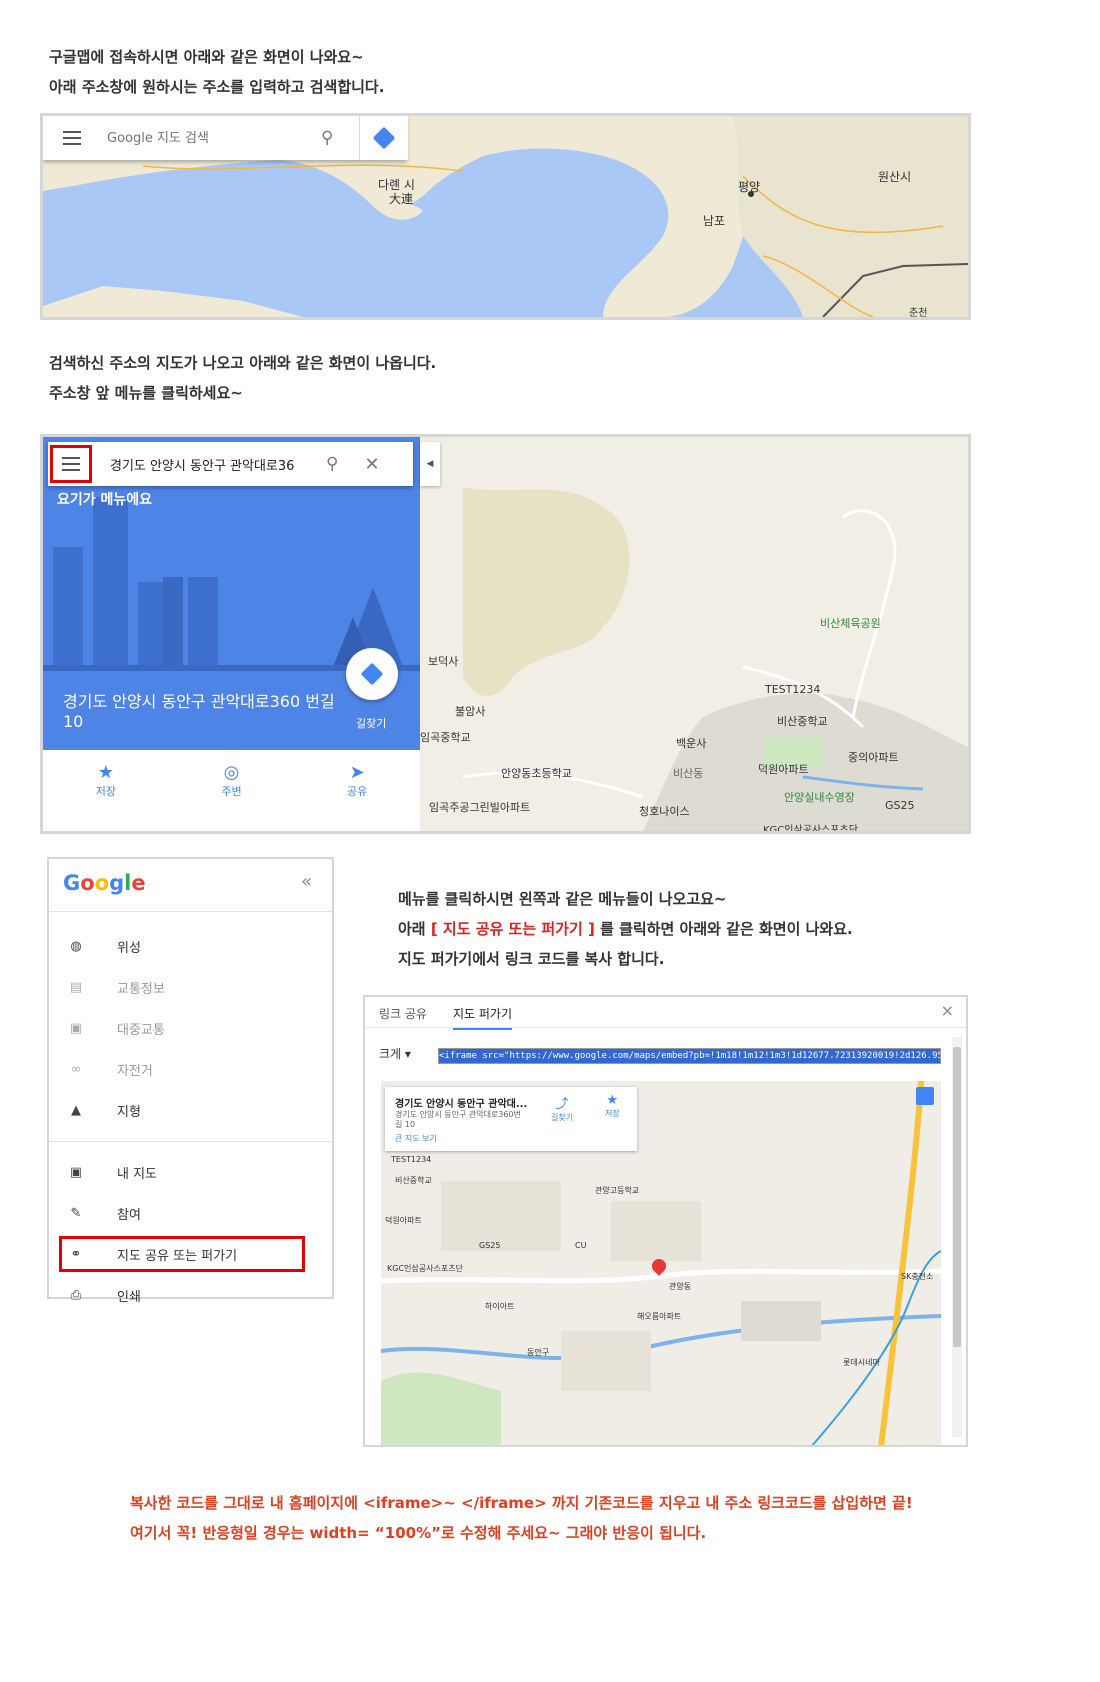 Image resolution: width=1100 pixels, height=1682 pixels. I want to click on intro-line-2: 아래 주소창에 원하시는 주소를 입력하고 검색합니다., so click(217, 87).